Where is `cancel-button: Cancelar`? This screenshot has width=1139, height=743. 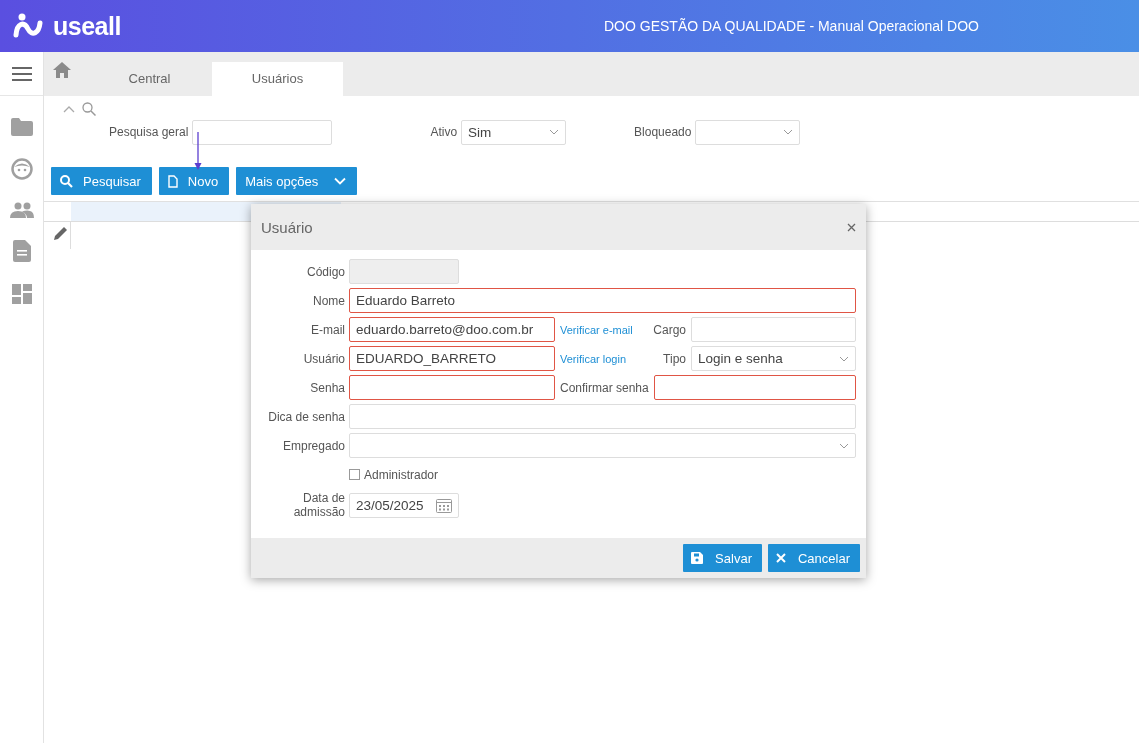
cancel-button: Cancelar is located at coordinates (813, 558).